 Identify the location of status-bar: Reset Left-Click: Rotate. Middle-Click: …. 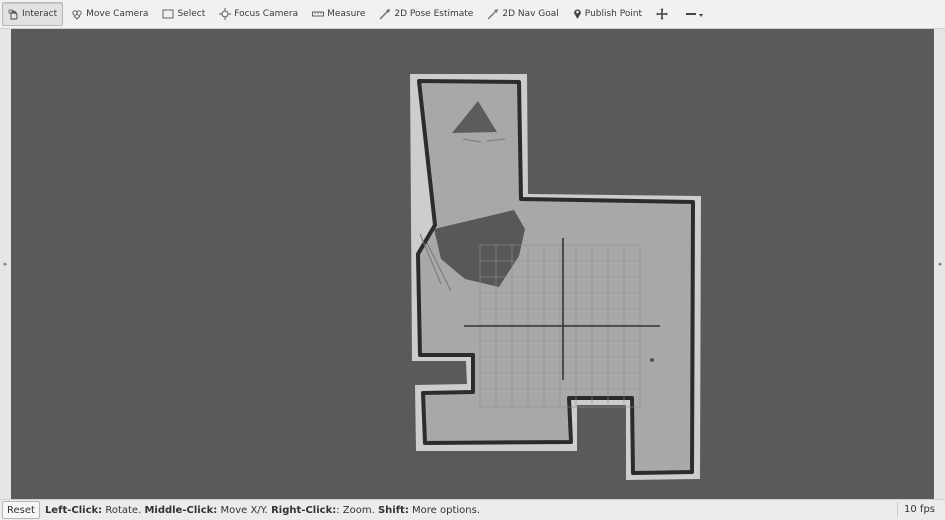
(472, 509).